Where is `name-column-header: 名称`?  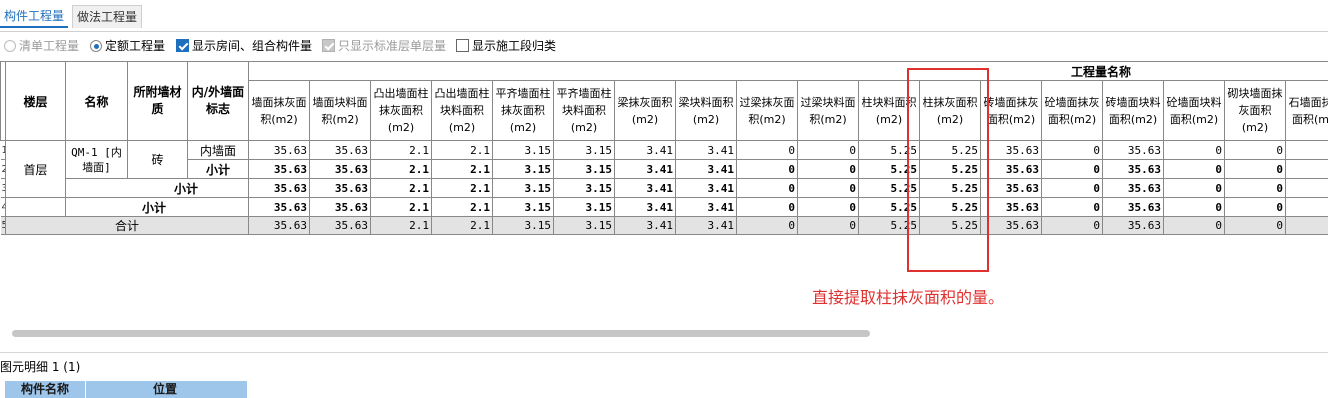
name-column-header: 名称 is located at coordinates (96, 101).